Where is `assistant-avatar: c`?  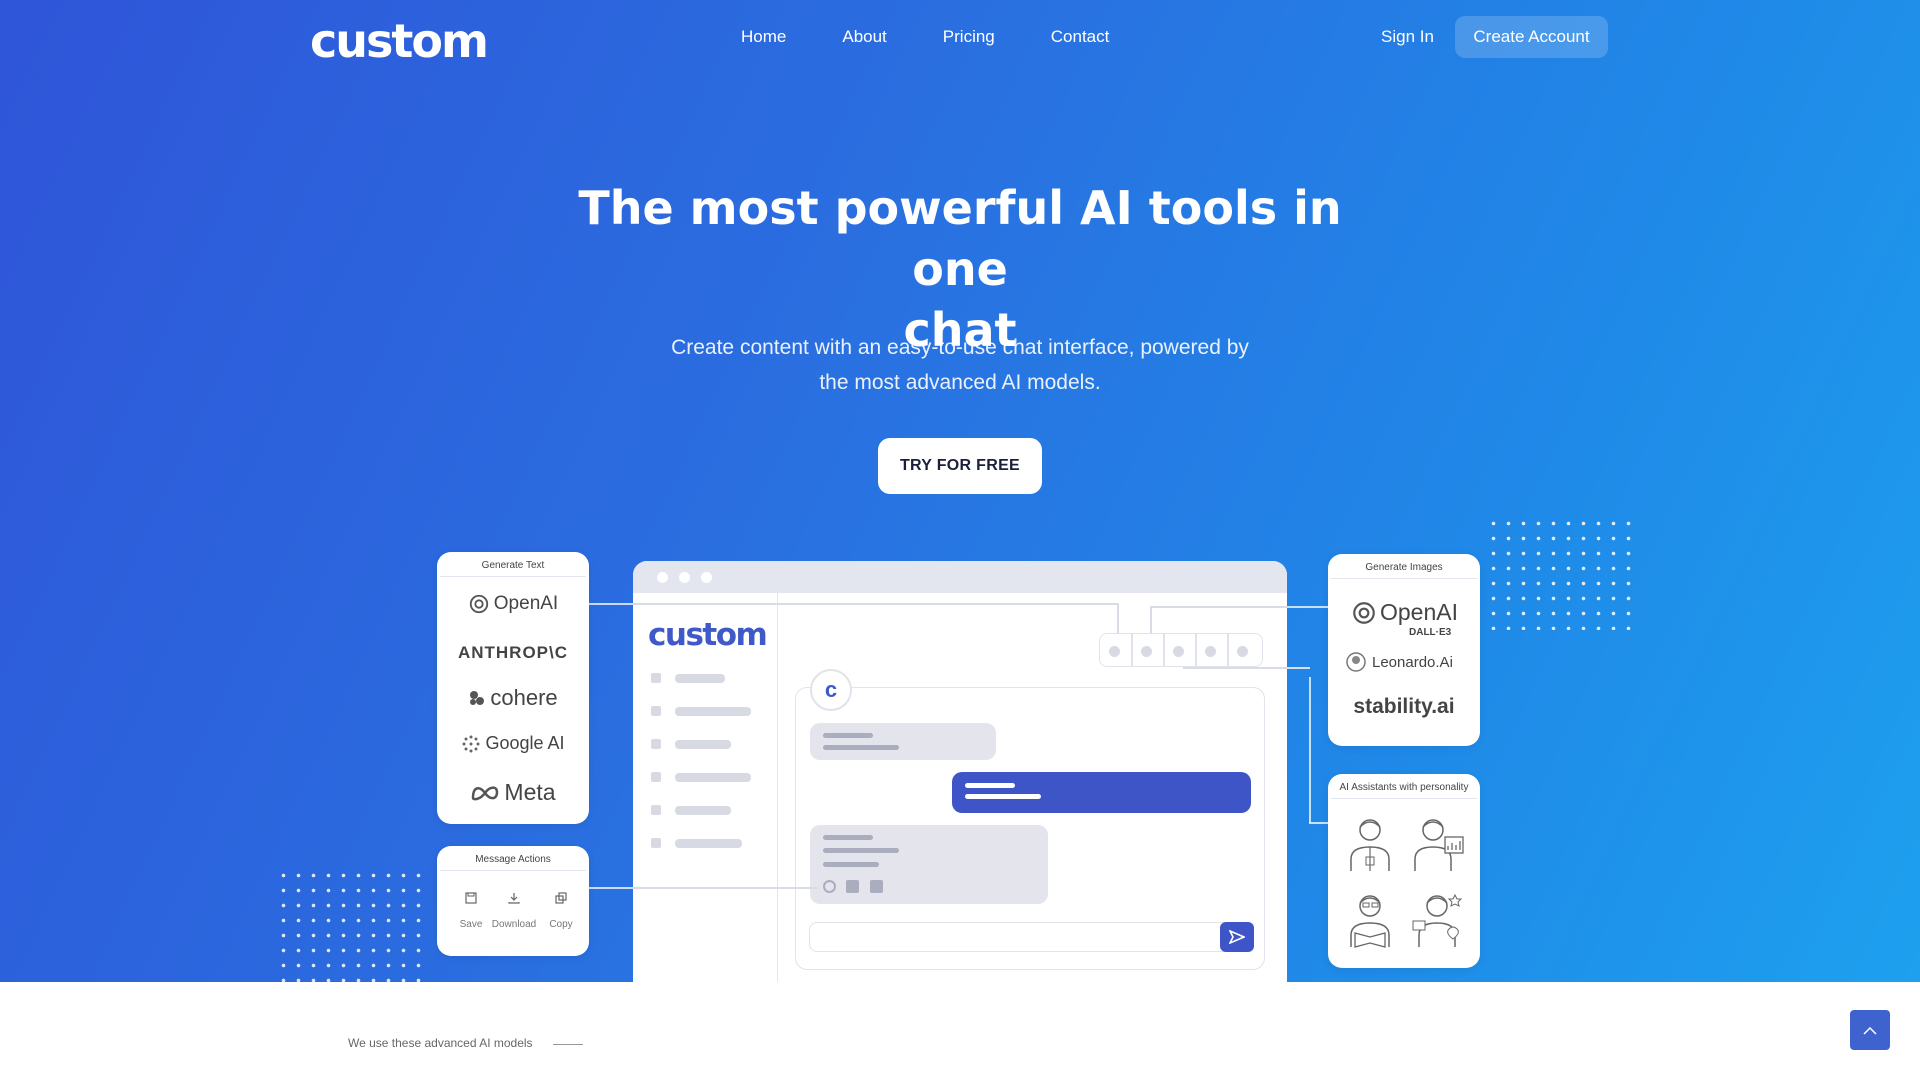 assistant-avatar: c is located at coordinates (831, 690).